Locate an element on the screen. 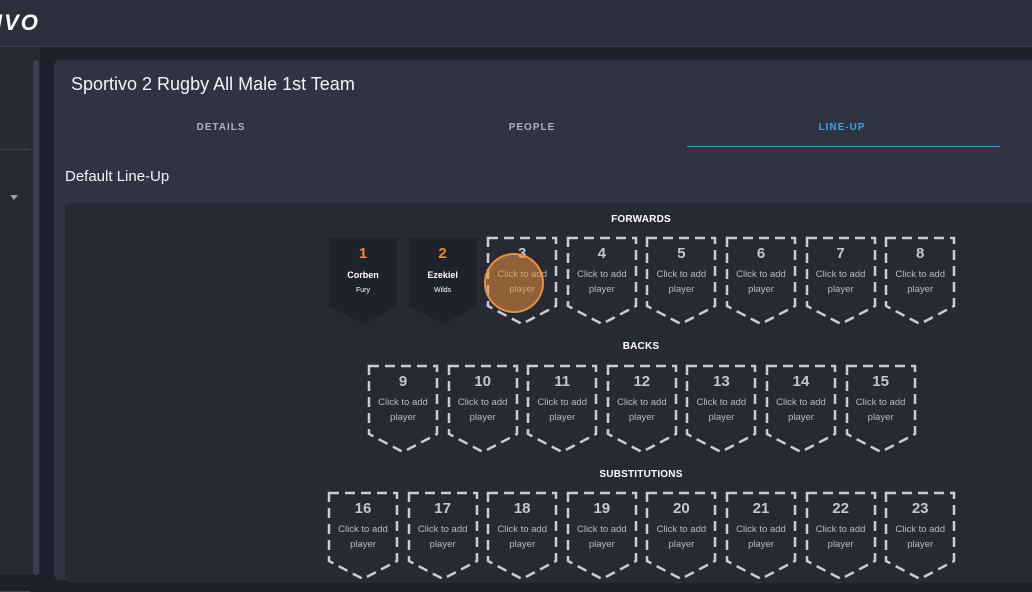  player-slot-empty: 13 Click to add player is located at coordinates (721, 409).